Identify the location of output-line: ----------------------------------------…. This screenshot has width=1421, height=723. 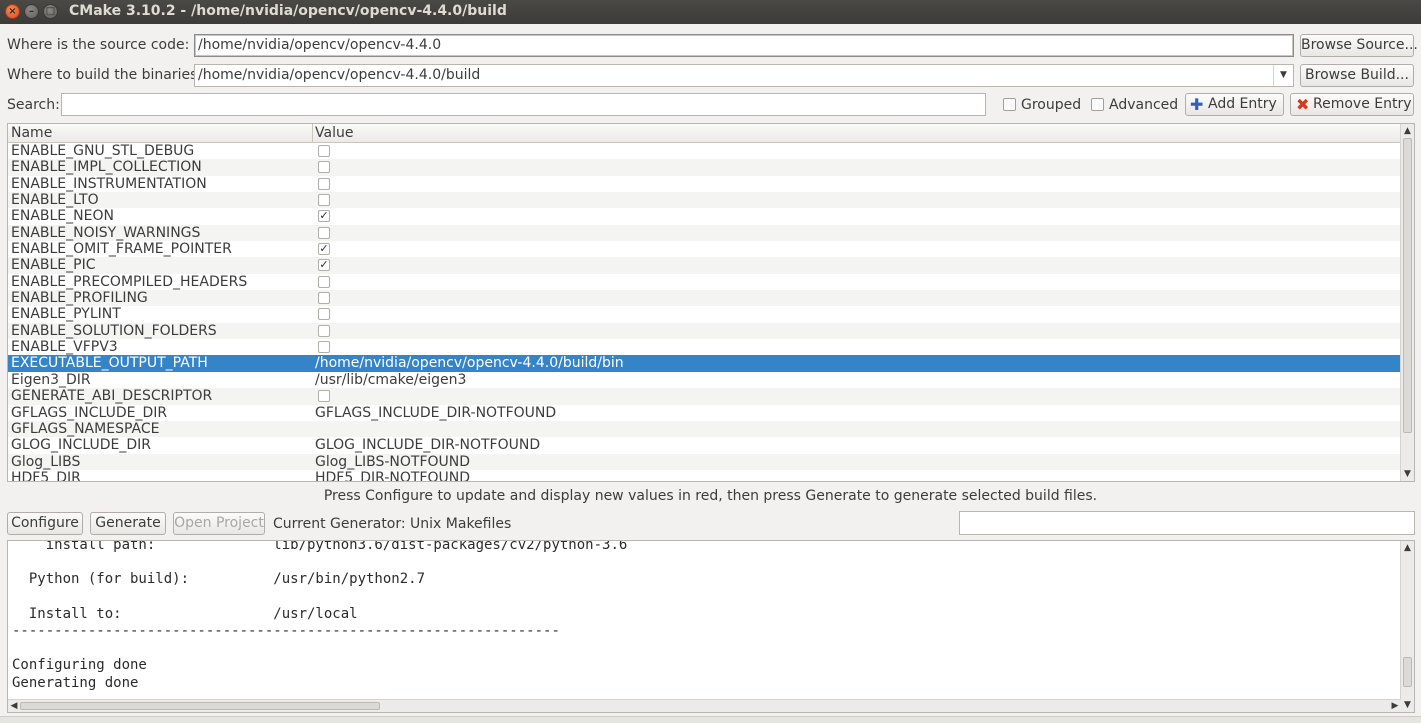
(286, 630).